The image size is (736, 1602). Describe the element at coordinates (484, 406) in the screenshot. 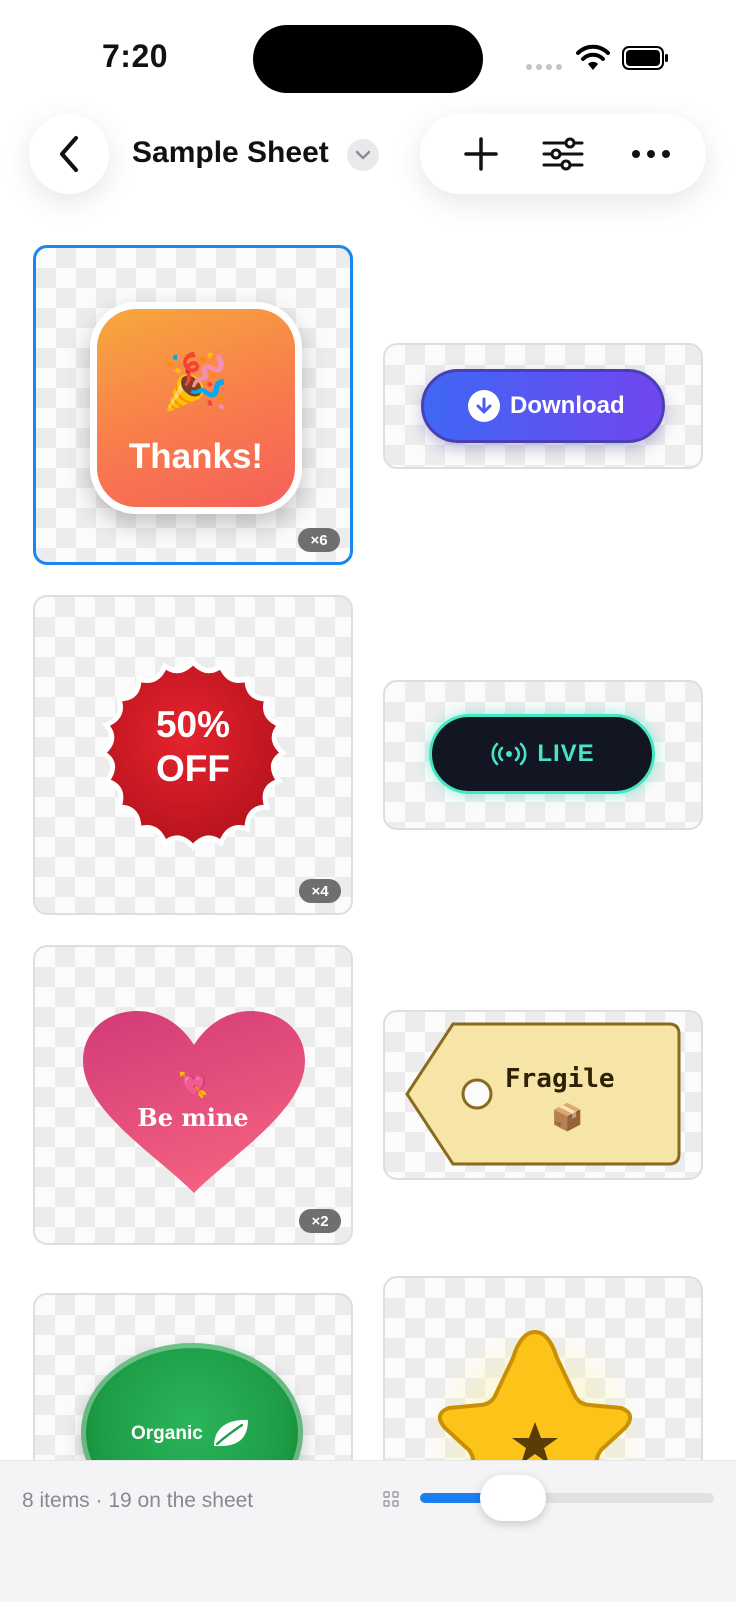

I see `arrow-down-circle-icon` at that location.